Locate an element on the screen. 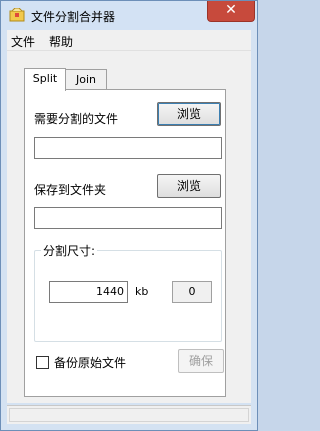 This screenshot has height=431, width=320. piece-count-readout: 0 is located at coordinates (192, 292).